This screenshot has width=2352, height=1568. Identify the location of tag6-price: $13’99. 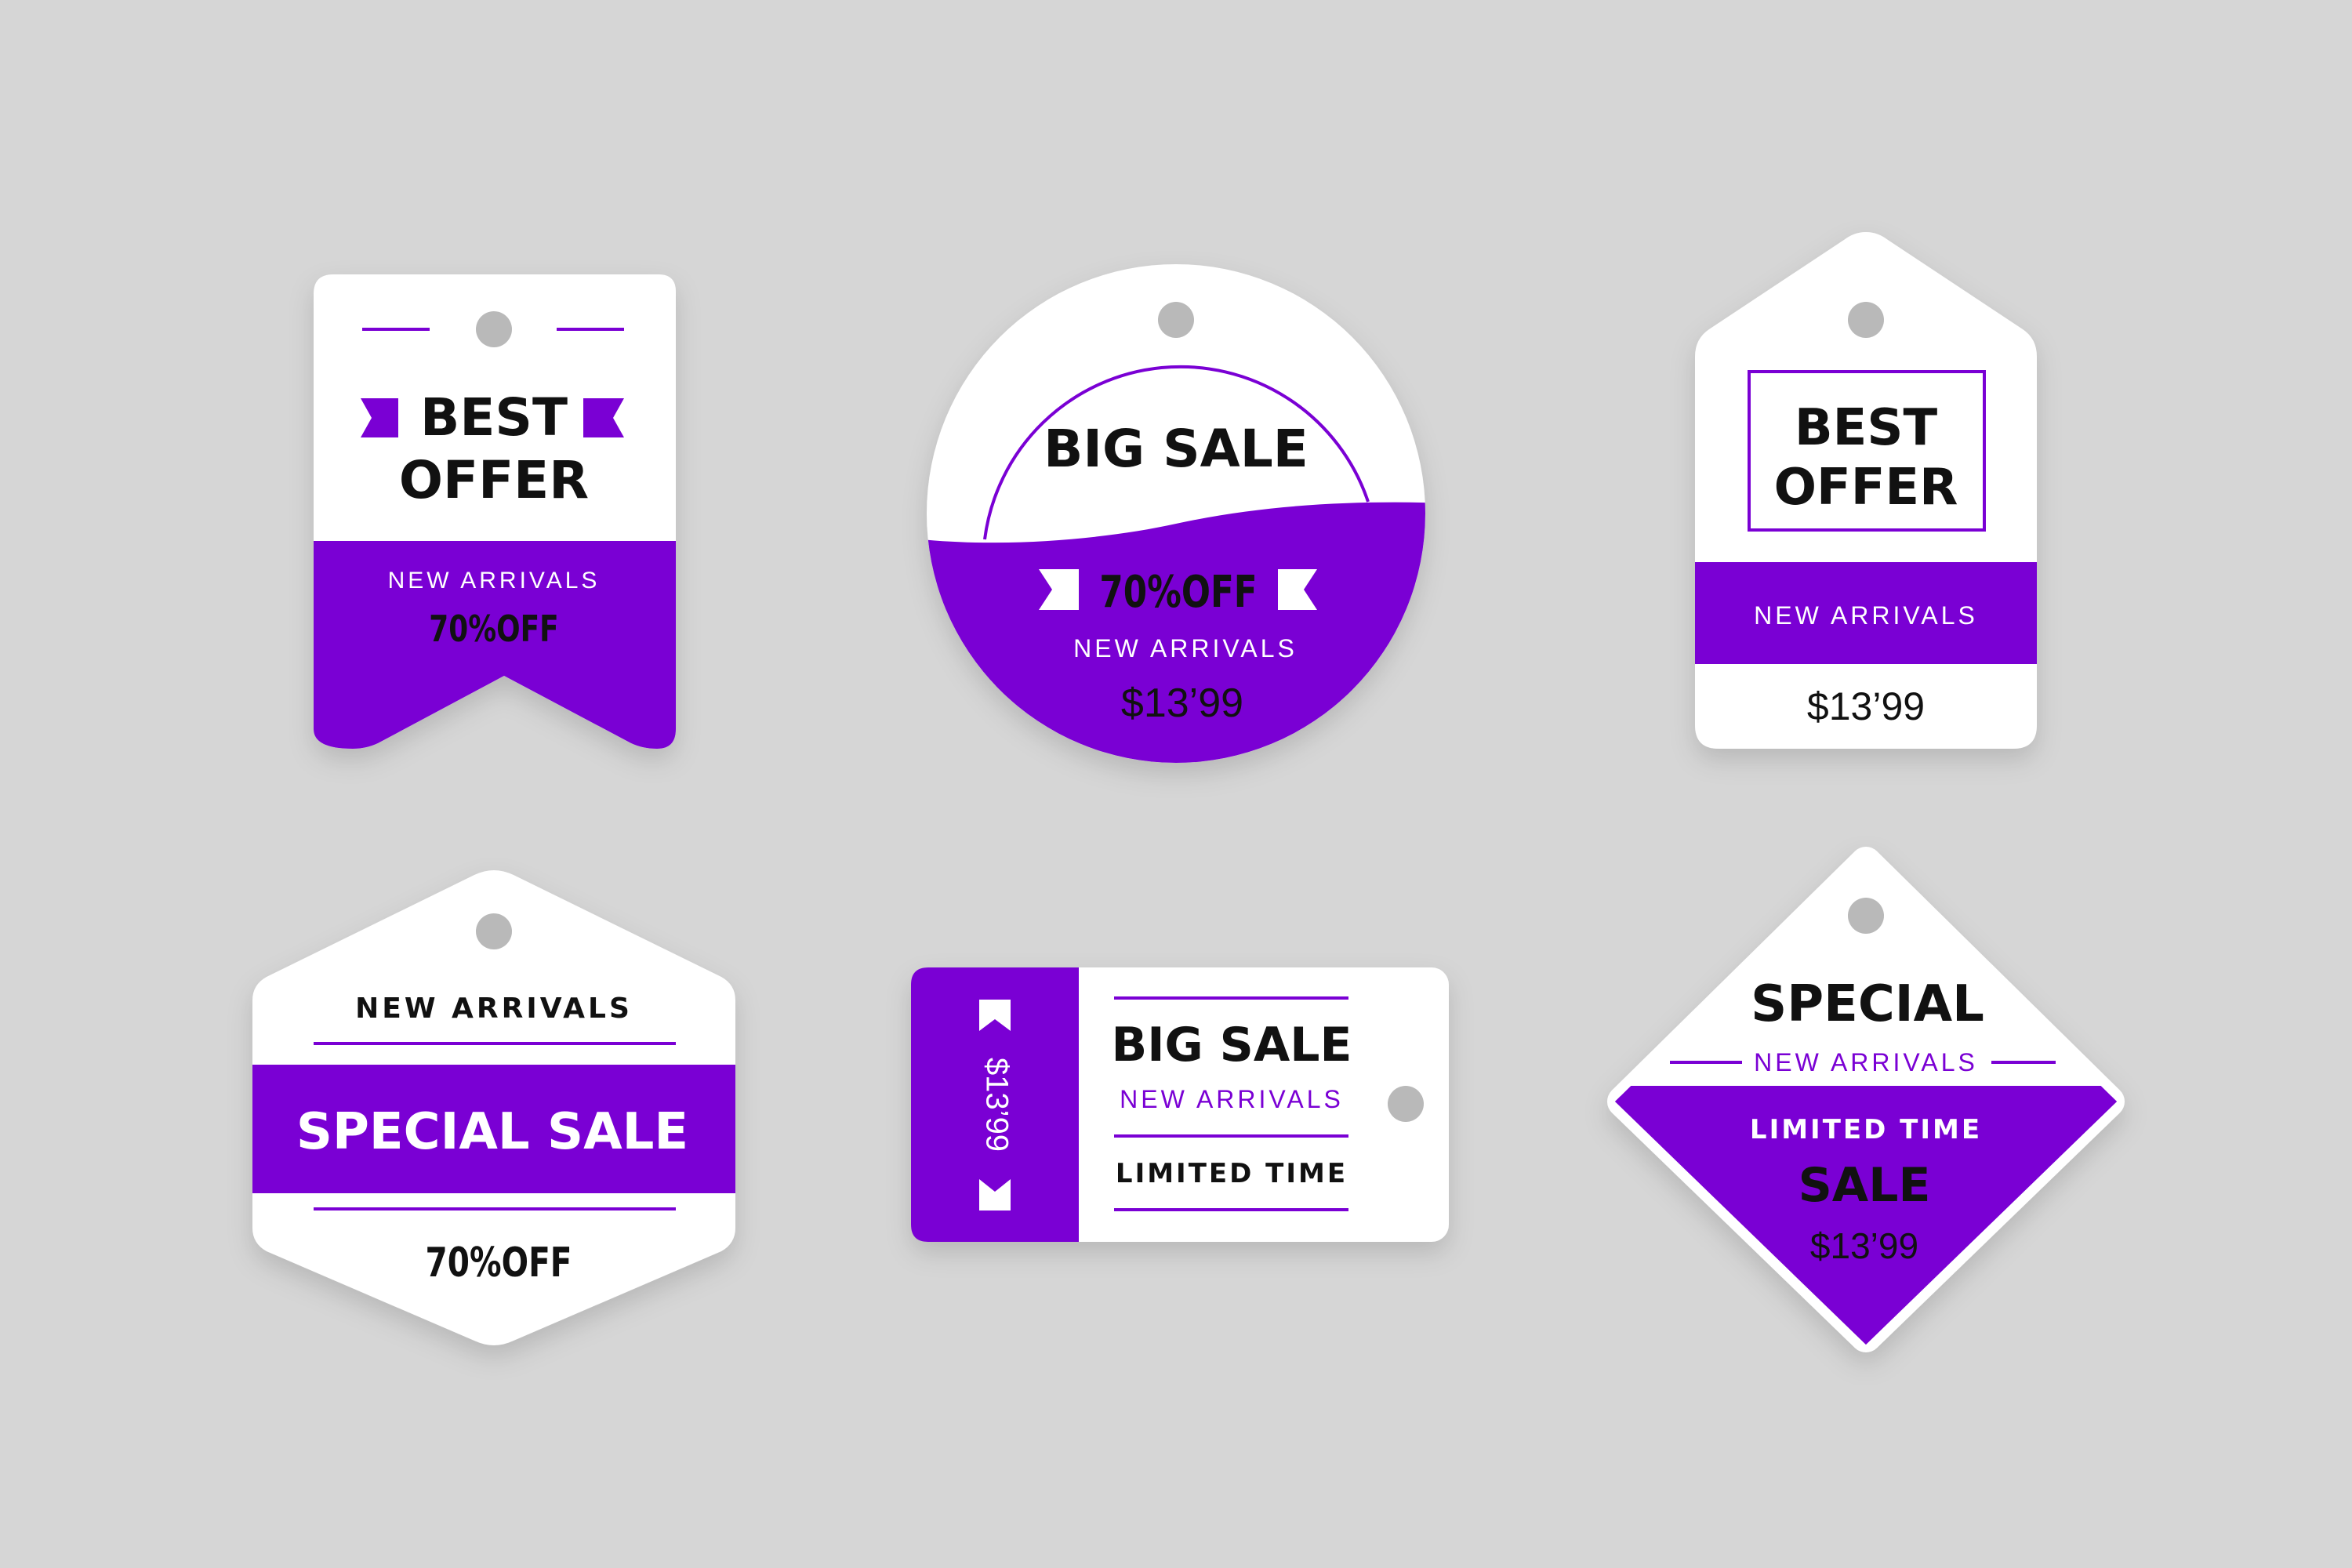
(1864, 1245).